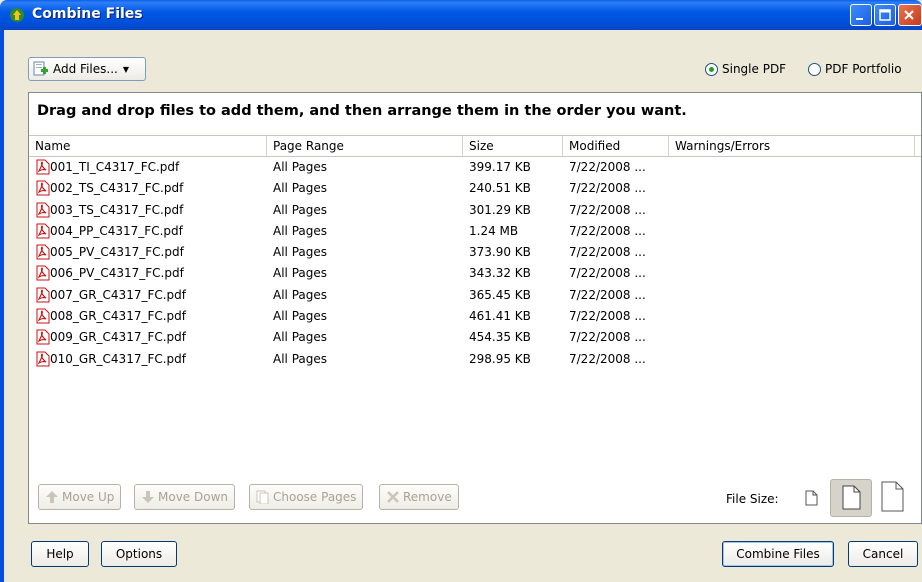 Image resolution: width=922 pixels, height=582 pixels. I want to click on options-label: Options, so click(139, 554).